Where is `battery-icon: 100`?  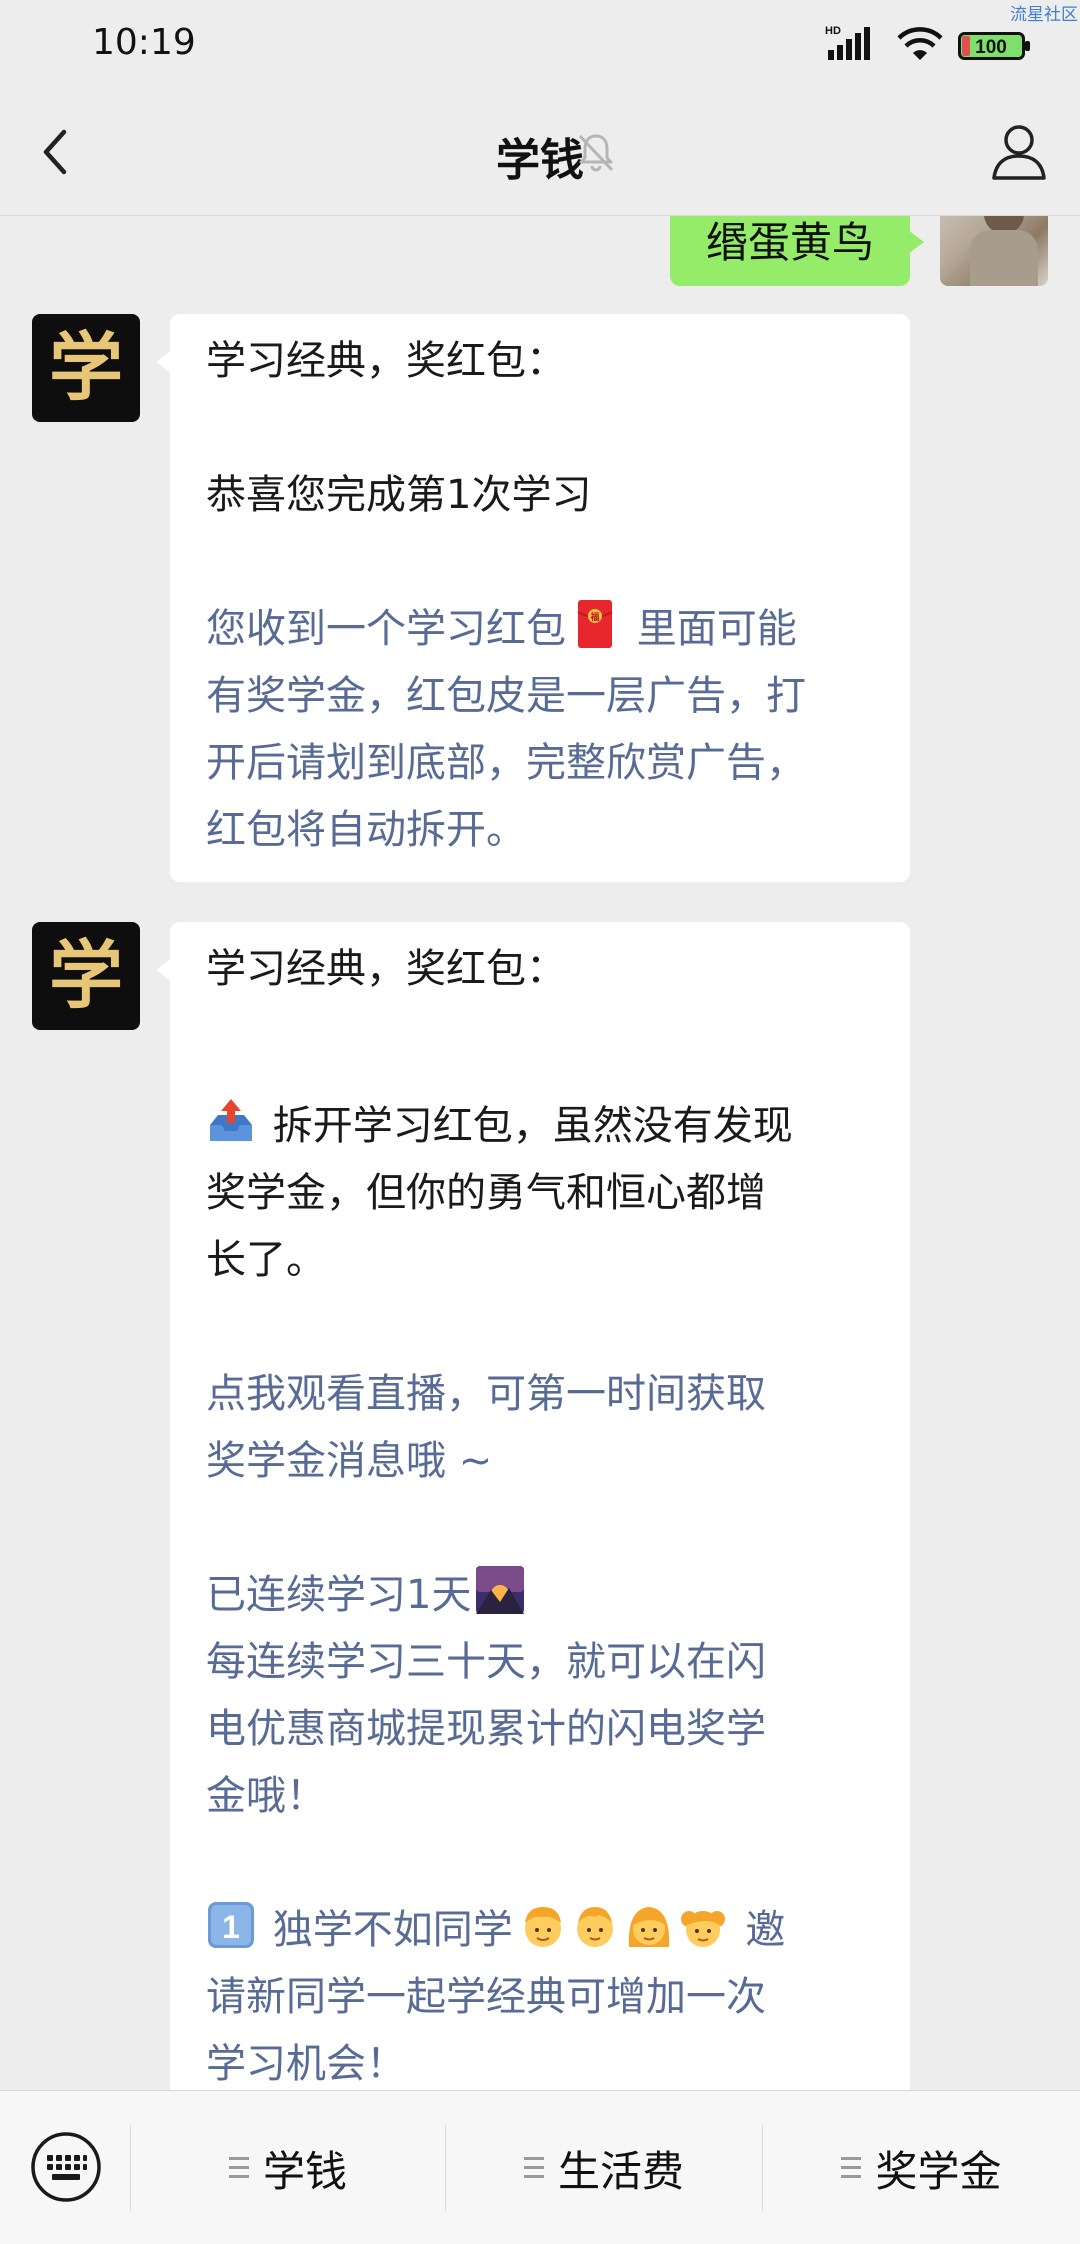 battery-icon: 100 is located at coordinates (994, 46).